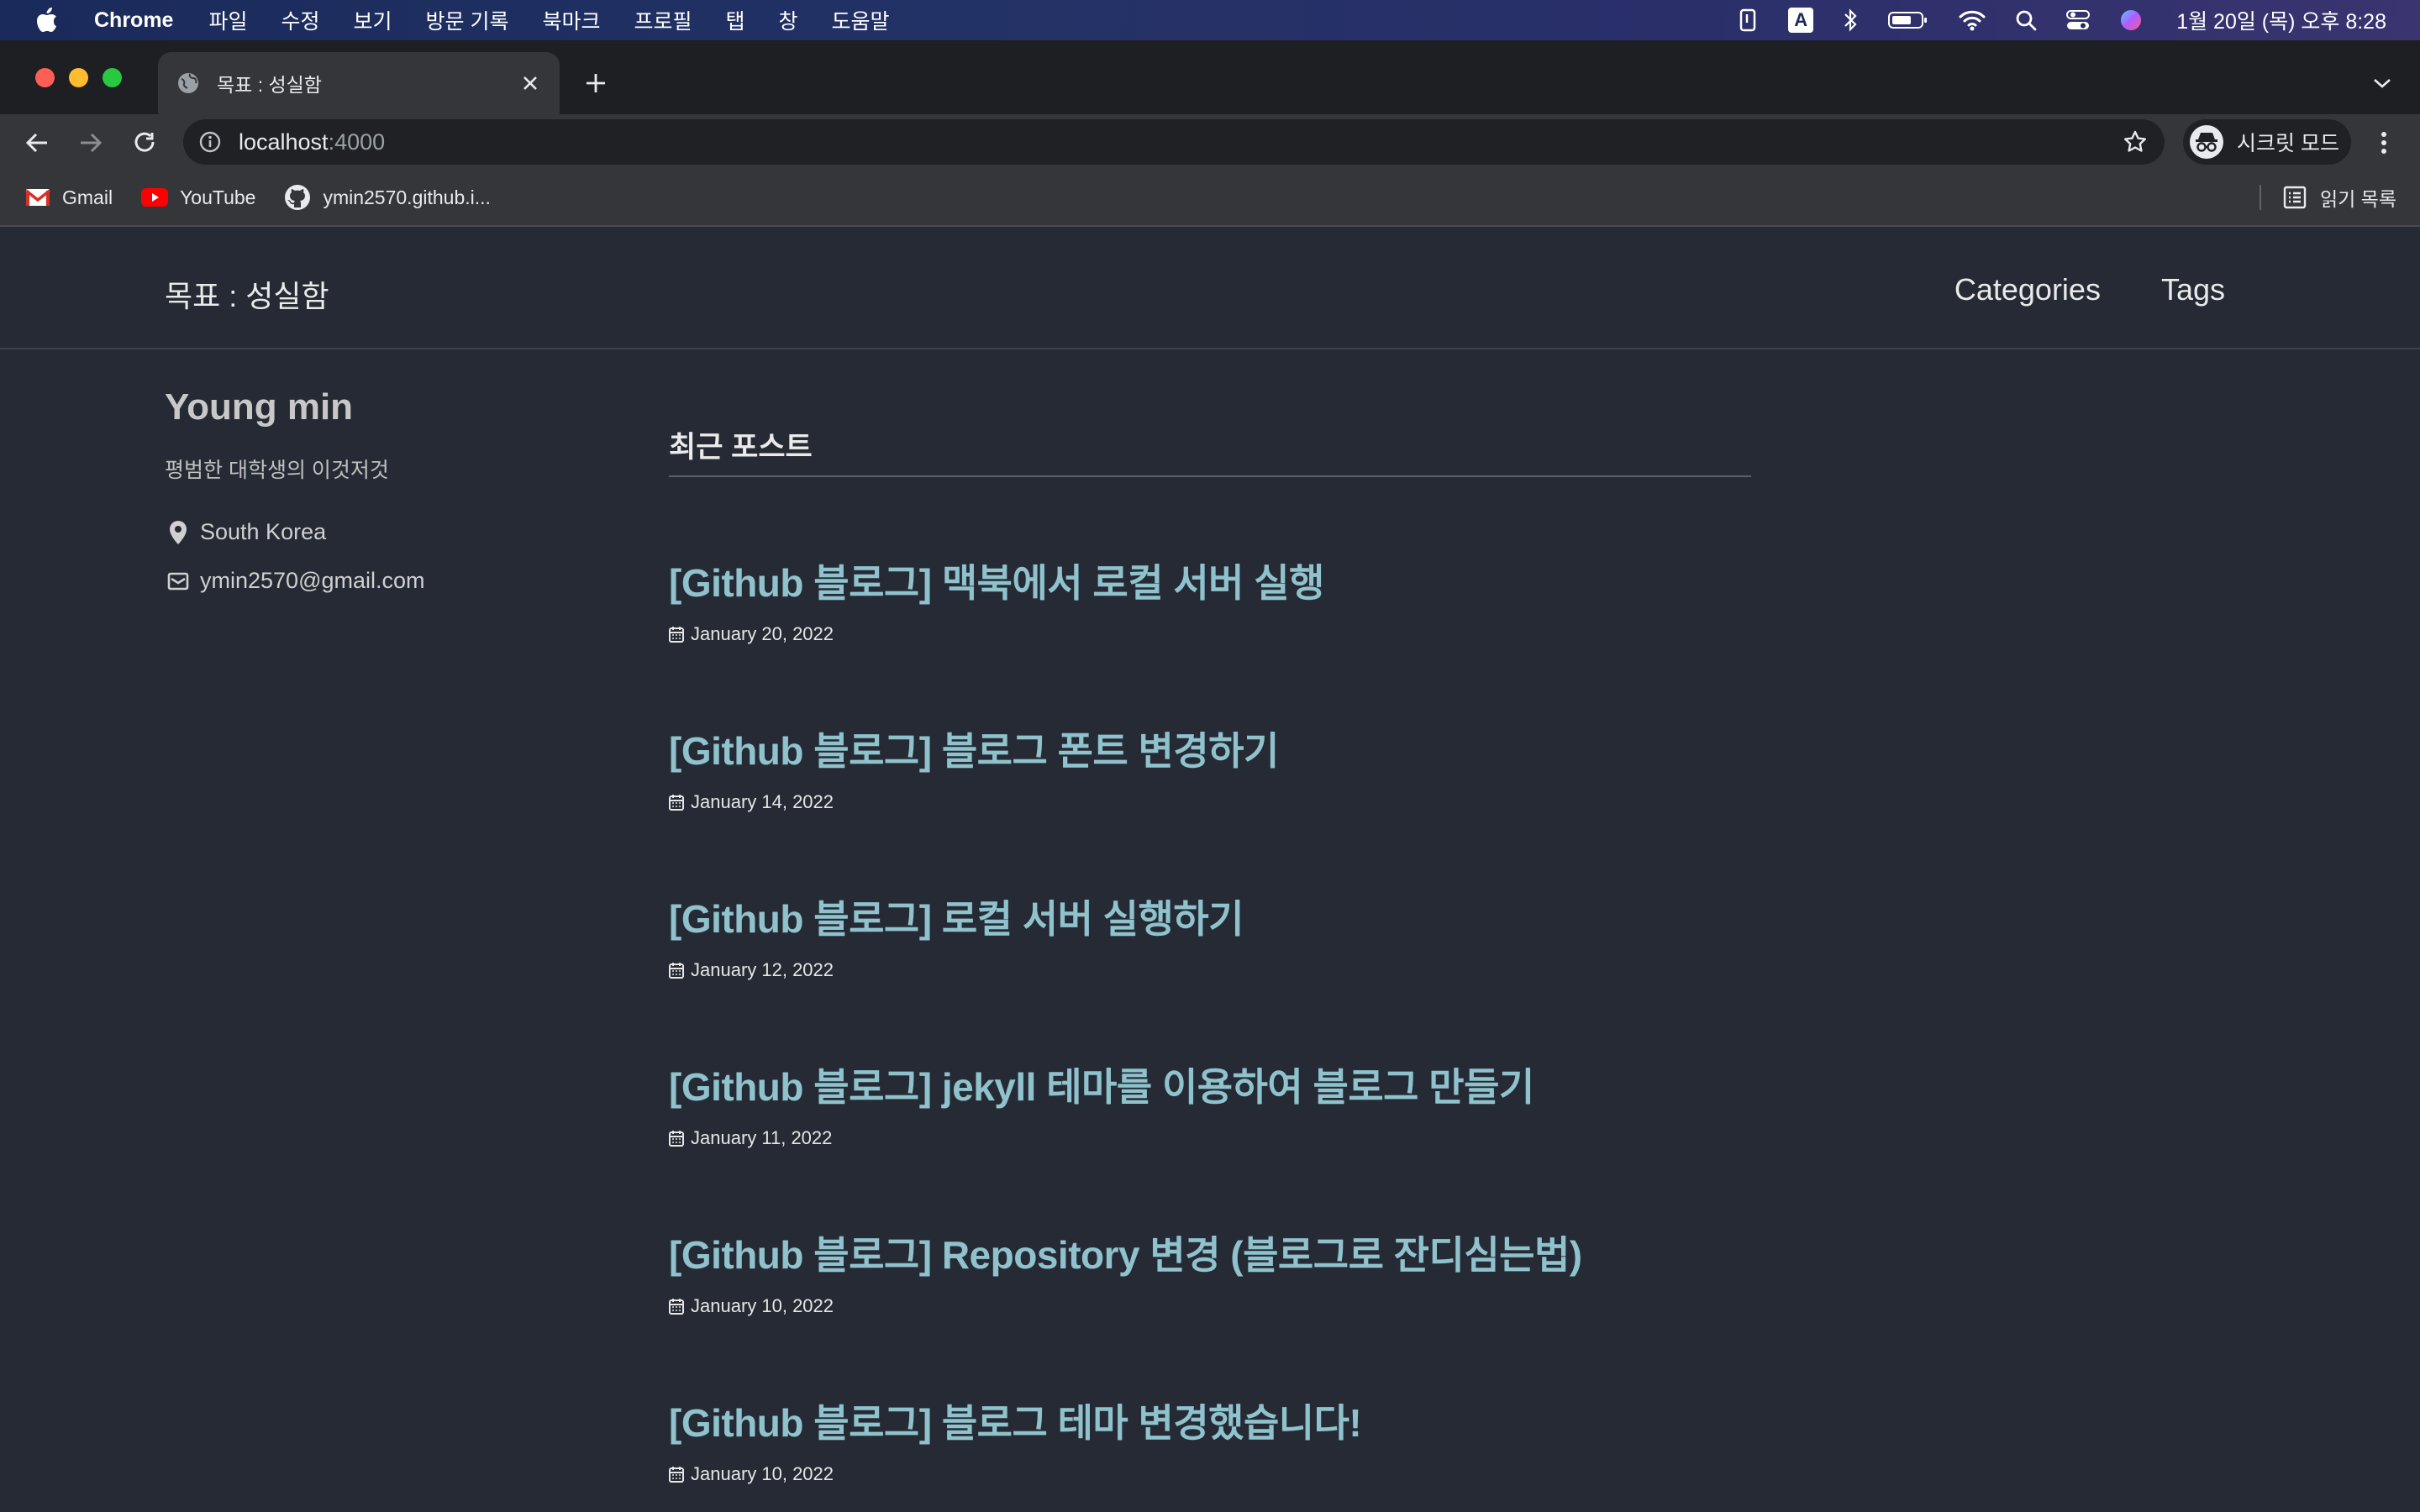 The width and height of the screenshot is (2420, 1512). What do you see at coordinates (37, 197) in the screenshot?
I see `gmail-icon` at bounding box center [37, 197].